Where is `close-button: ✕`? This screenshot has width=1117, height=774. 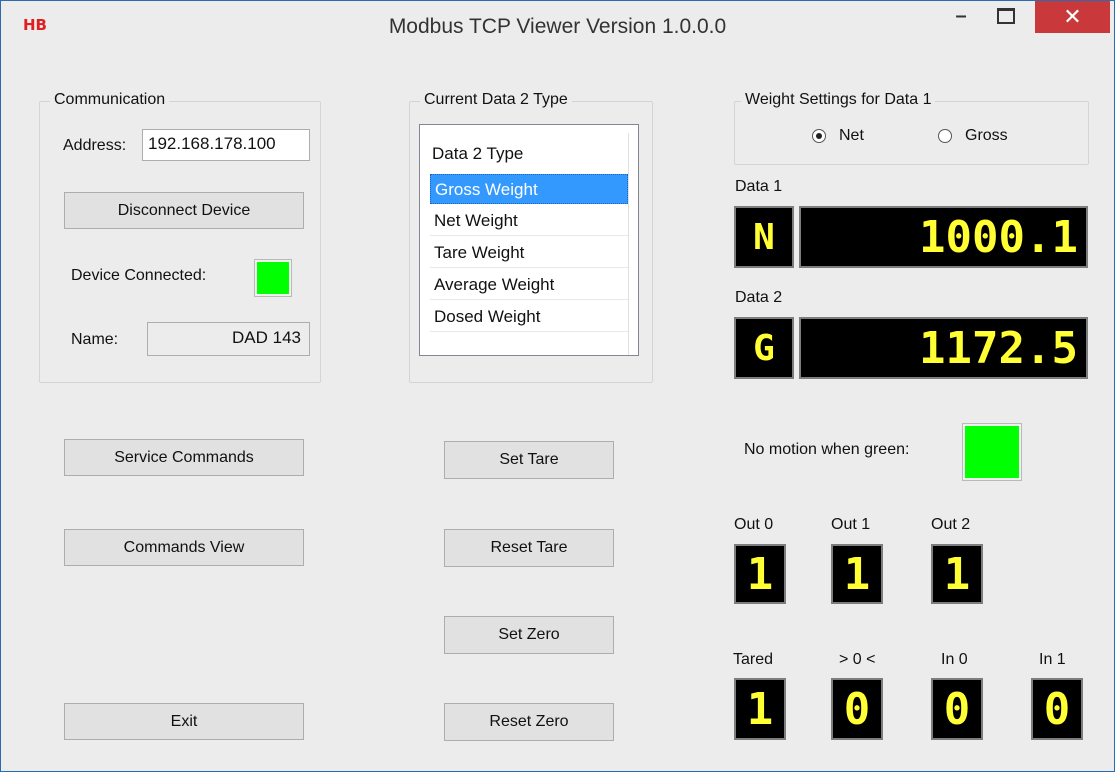 close-button: ✕ is located at coordinates (1072, 17).